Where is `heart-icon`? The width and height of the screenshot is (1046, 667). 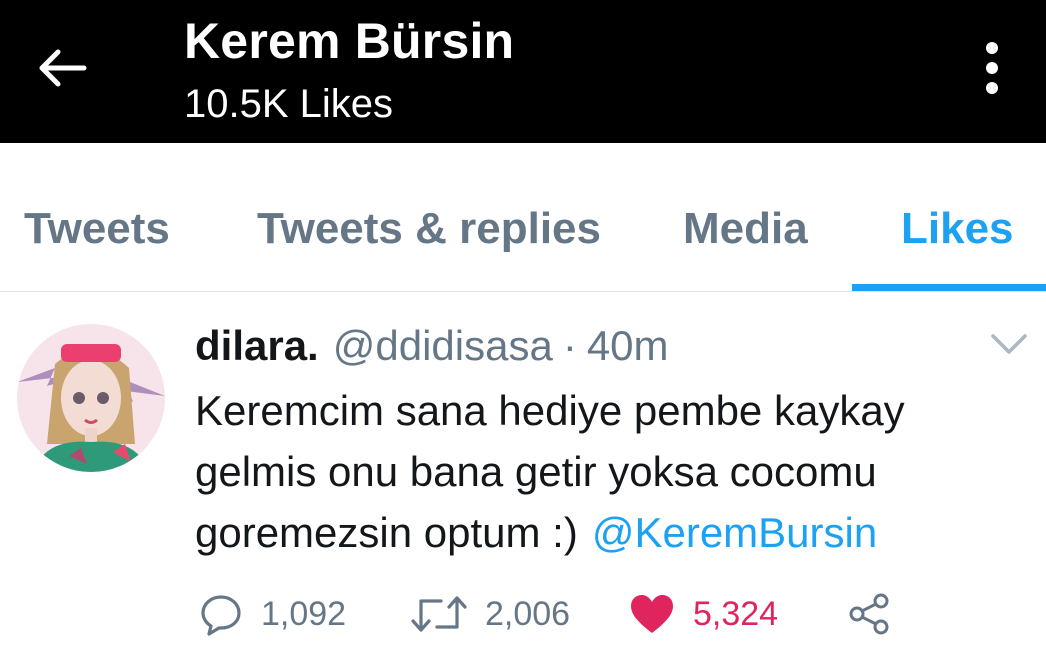 heart-icon is located at coordinates (652, 614).